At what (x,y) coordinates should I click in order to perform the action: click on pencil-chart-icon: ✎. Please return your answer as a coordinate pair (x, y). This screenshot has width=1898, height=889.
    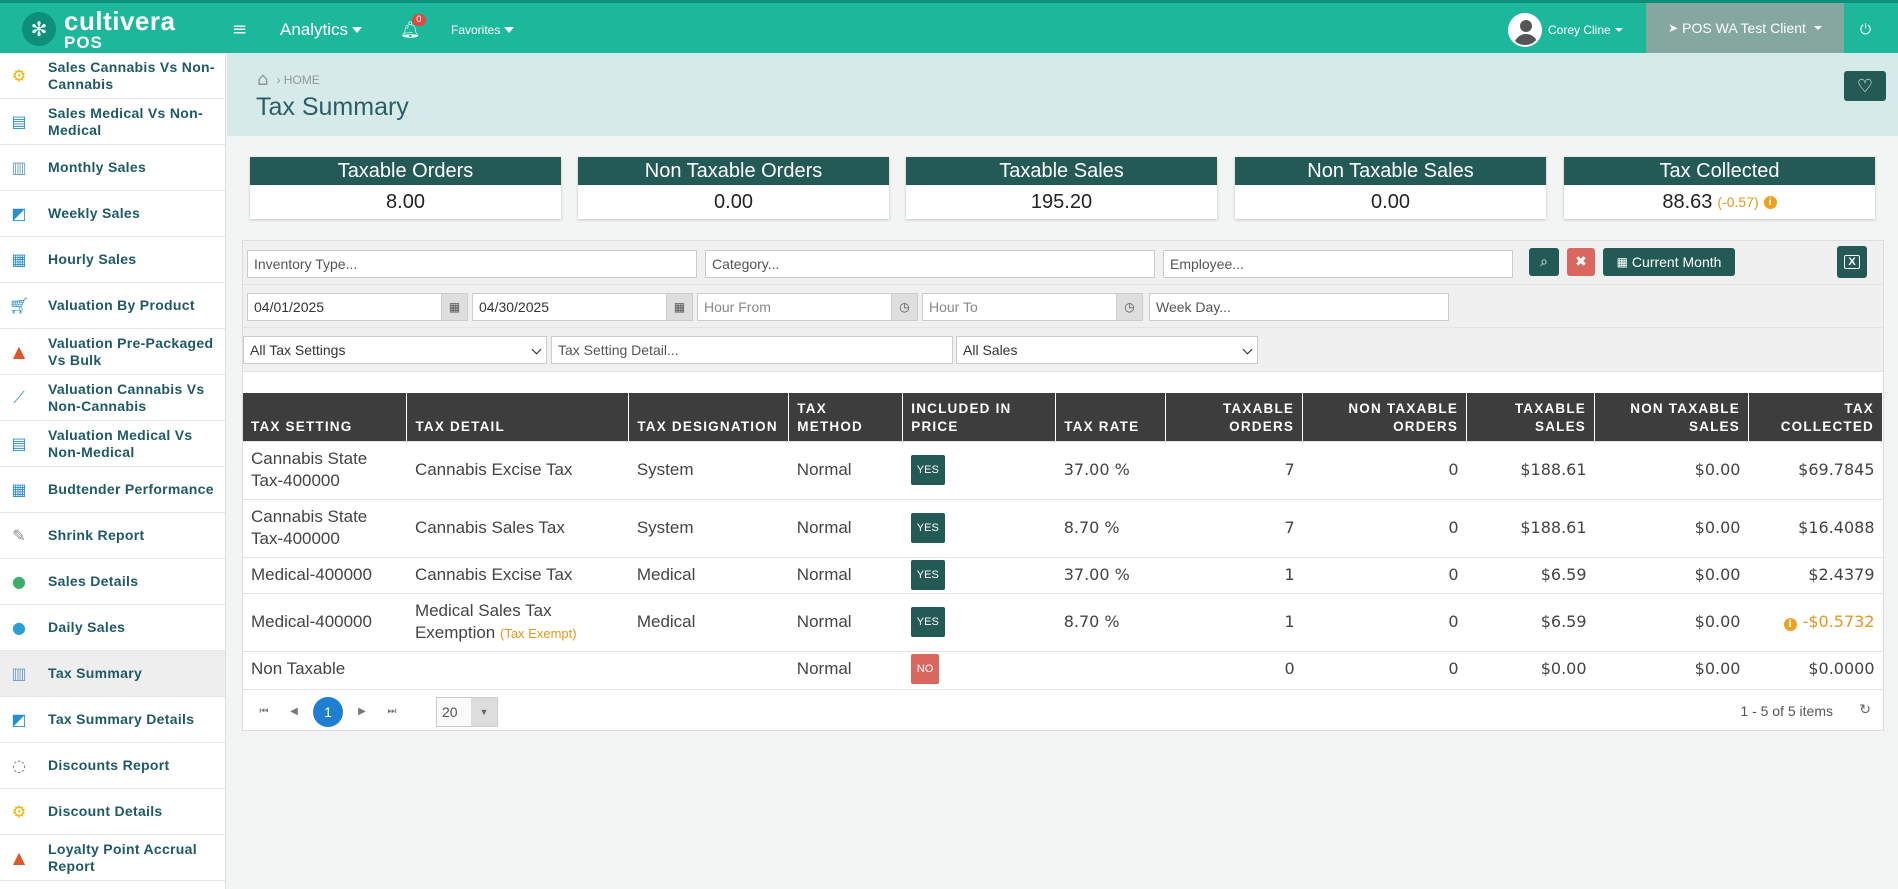
    Looking at the image, I should click on (19, 535).